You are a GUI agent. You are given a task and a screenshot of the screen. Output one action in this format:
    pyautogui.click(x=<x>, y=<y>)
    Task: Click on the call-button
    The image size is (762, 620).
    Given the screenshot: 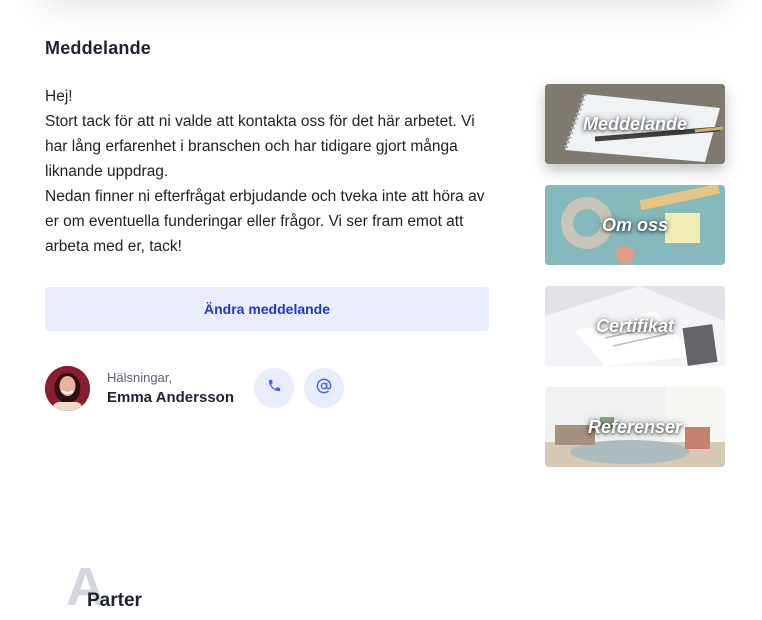 What is the action you would take?
    pyautogui.click(x=274, y=388)
    